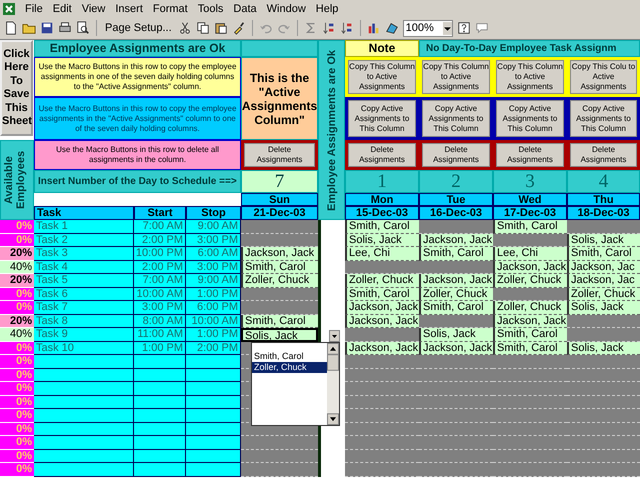 This screenshot has width=640, height=480. I want to click on holding-header: No Day-To-Day Employee Task Assignm, so click(529, 48).